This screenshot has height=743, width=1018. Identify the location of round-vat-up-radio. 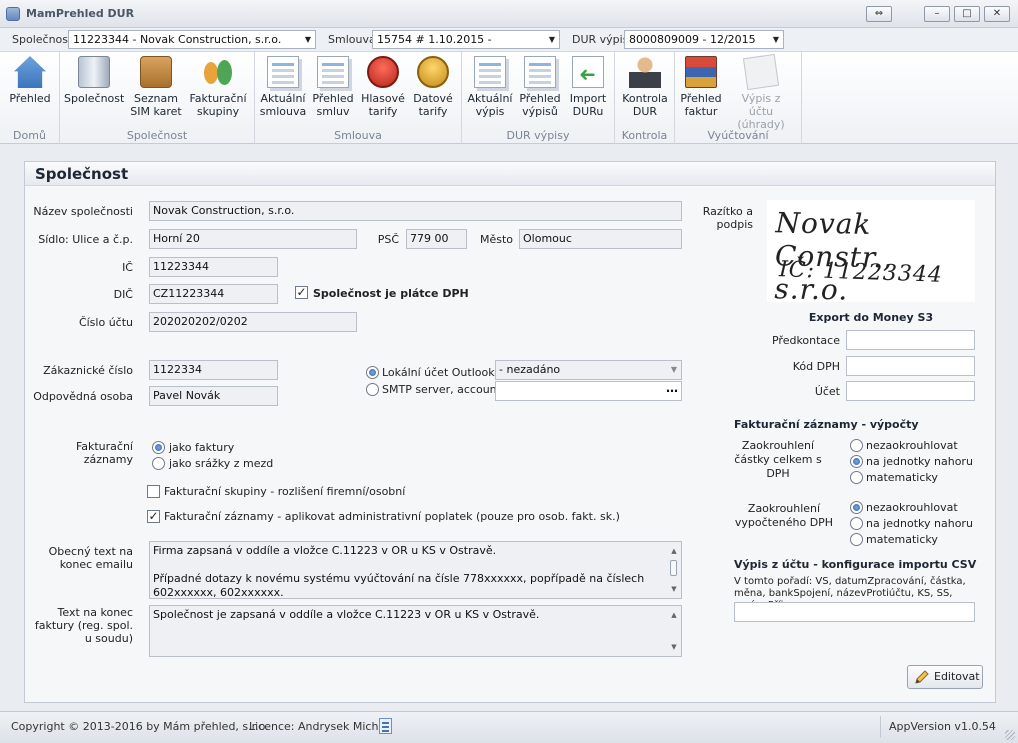
(856, 523).